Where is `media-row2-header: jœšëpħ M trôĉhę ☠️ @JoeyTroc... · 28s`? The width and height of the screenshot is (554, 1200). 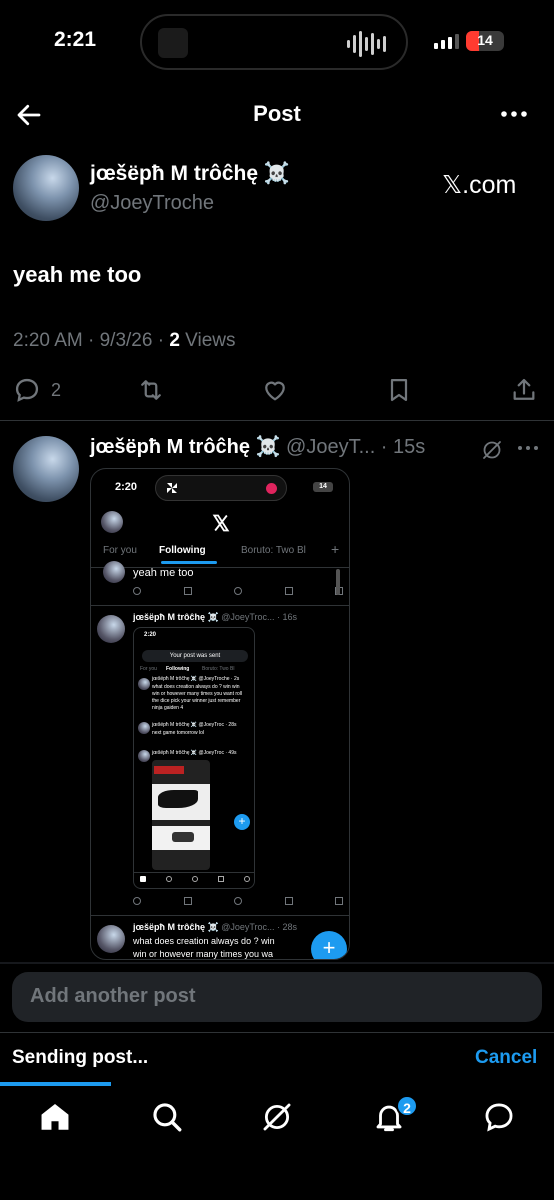 media-row2-header: jœšëpħ M trôĉhę ☠️ @JoeyTroc... · 28s is located at coordinates (215, 927).